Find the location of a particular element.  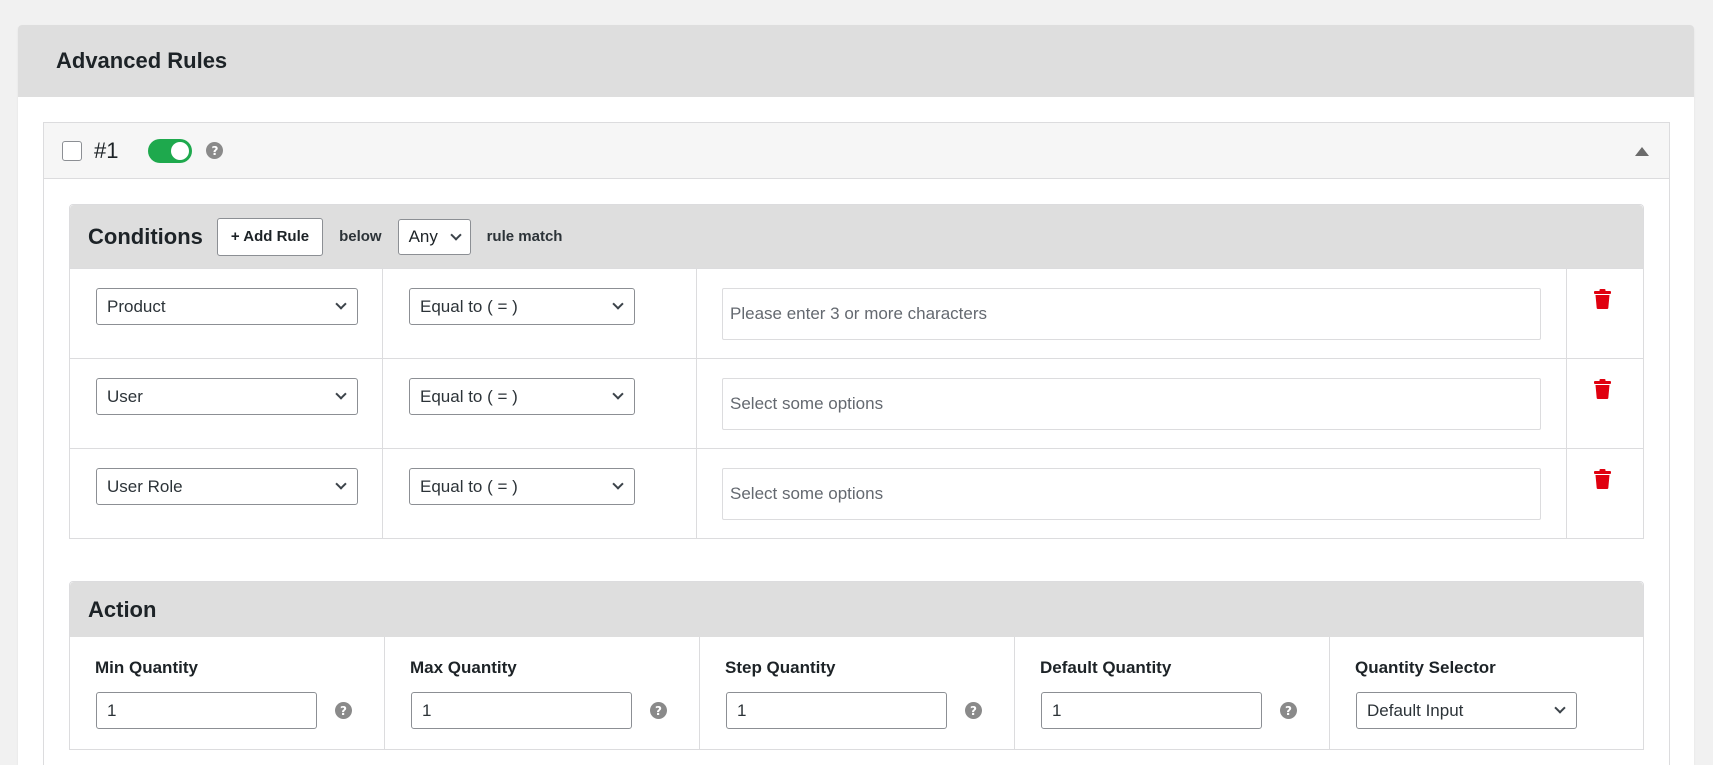

condition-field-select: Product is located at coordinates (227, 306).